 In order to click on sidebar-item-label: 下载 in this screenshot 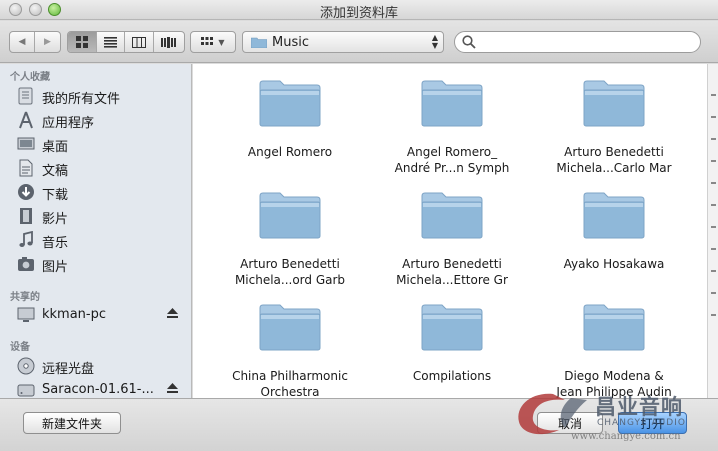, I will do `click(55, 195)`.